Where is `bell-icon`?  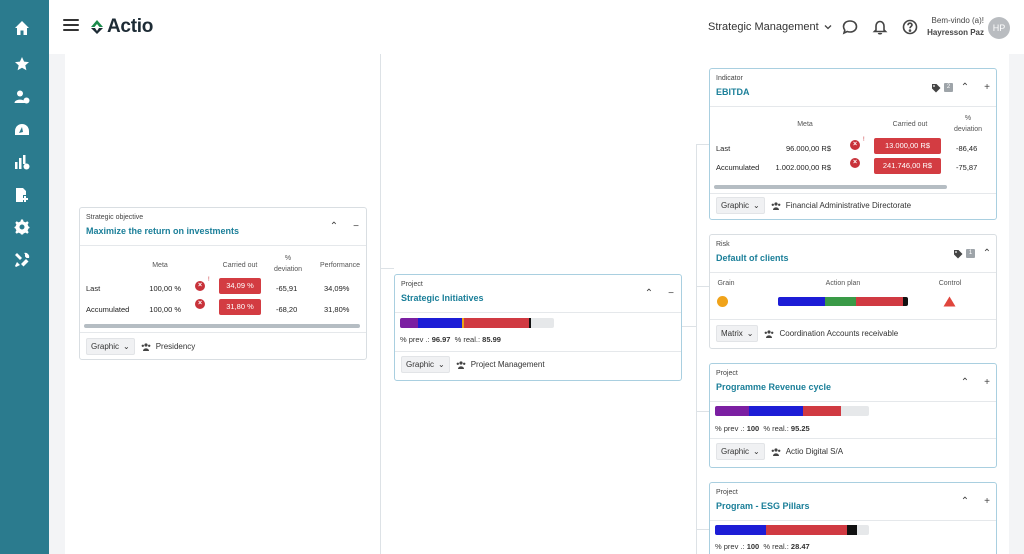
bell-icon is located at coordinates (880, 27).